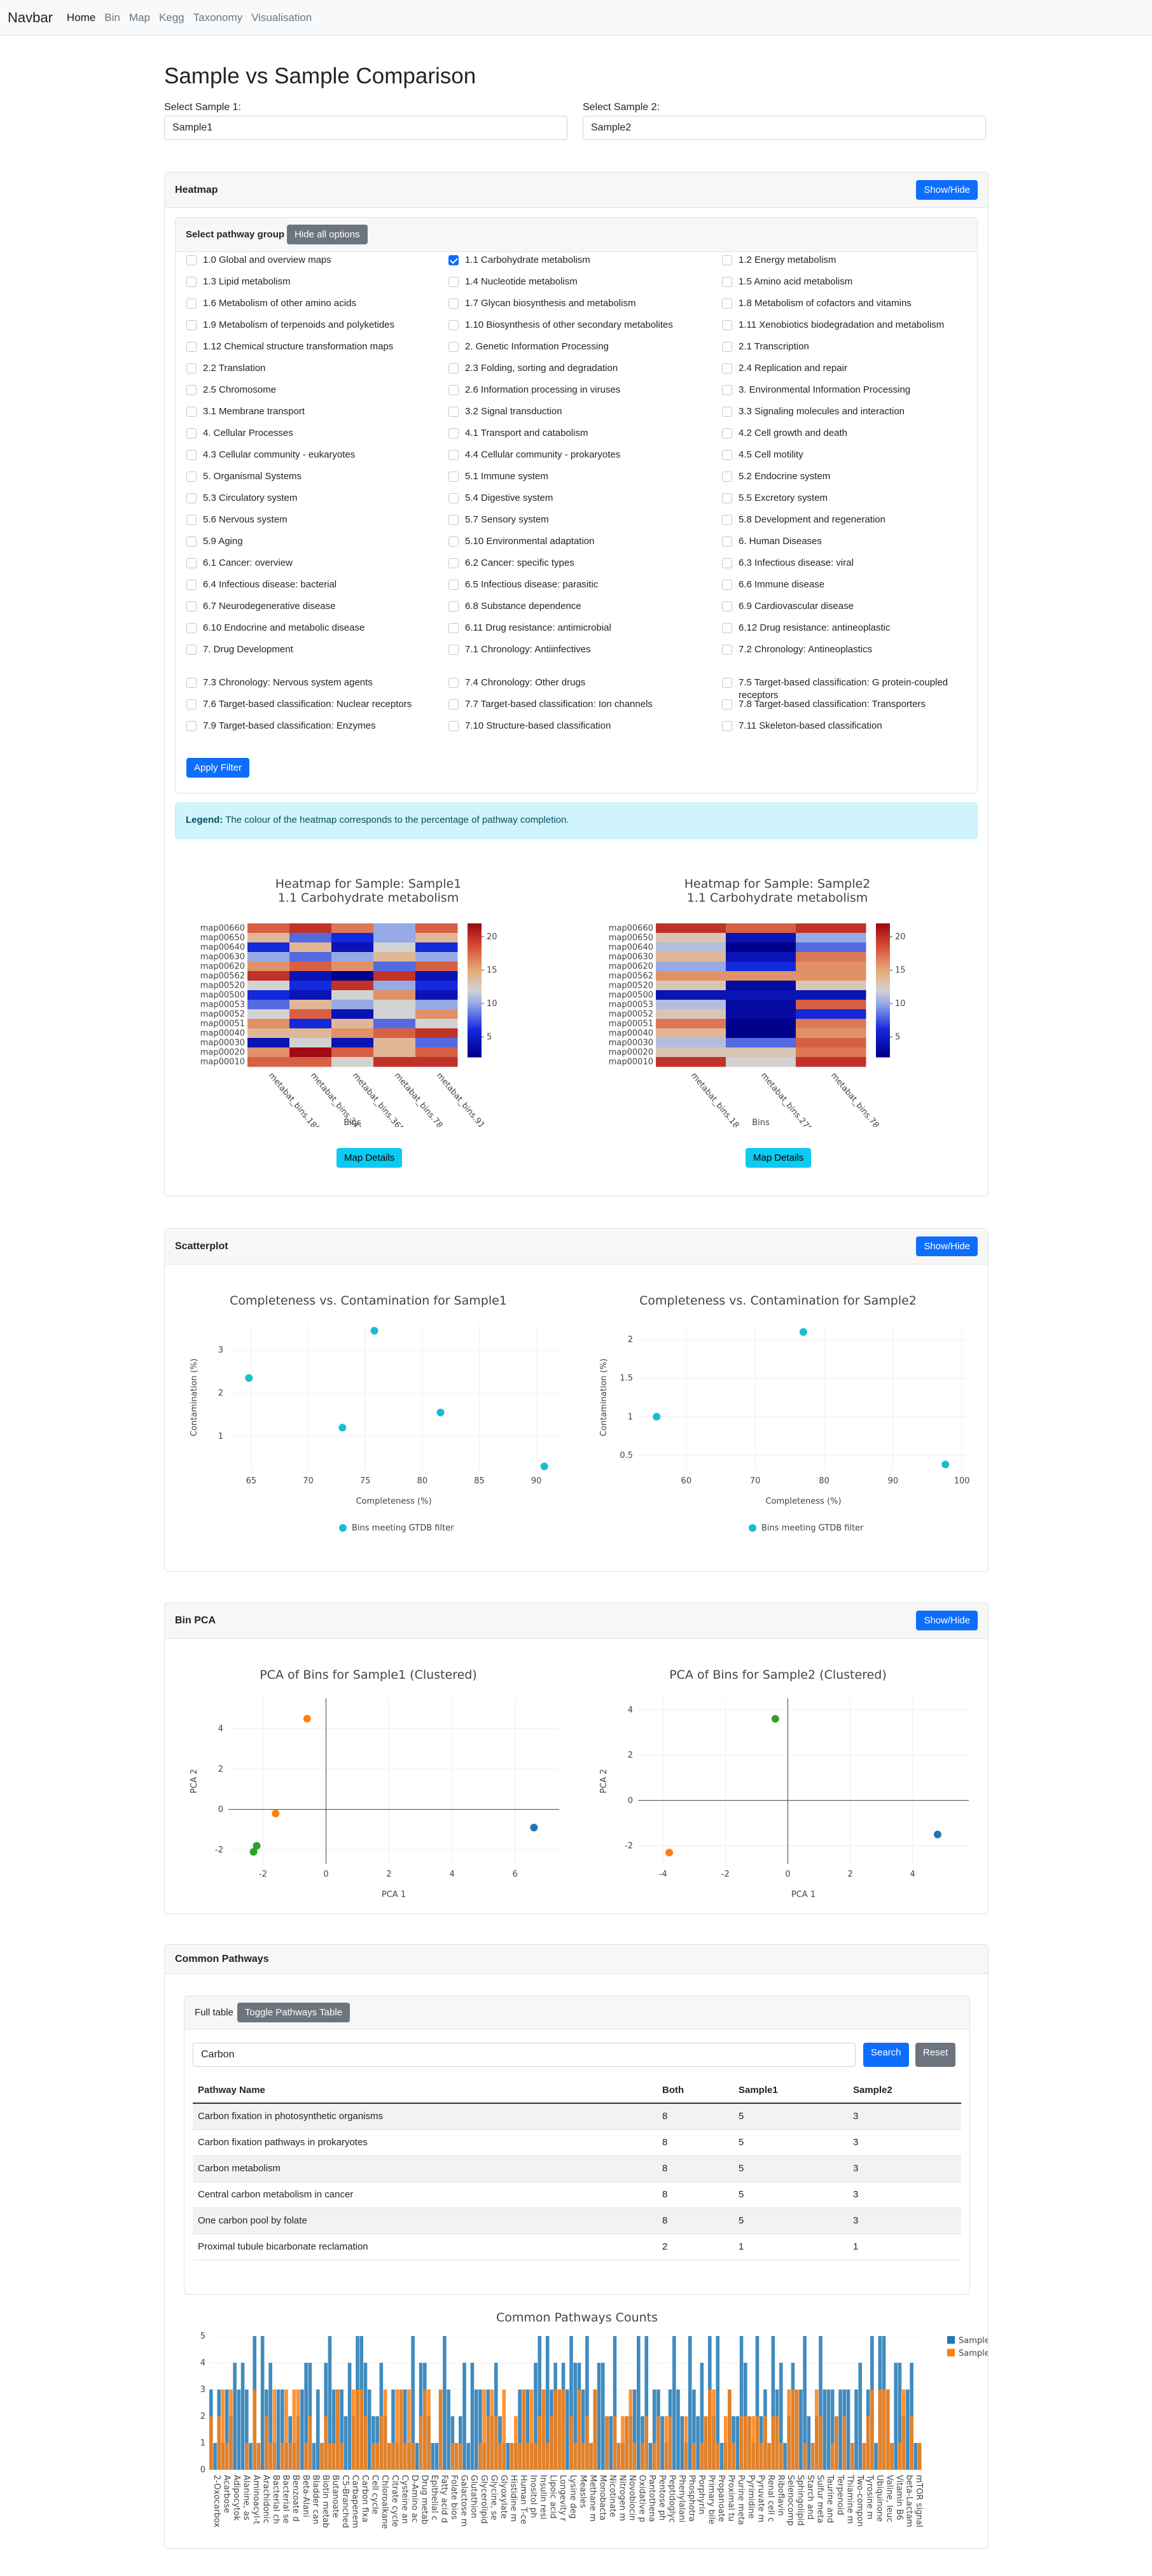 The height and width of the screenshot is (2576, 1152). I want to click on map-details-button-2: Map Details, so click(779, 1158).